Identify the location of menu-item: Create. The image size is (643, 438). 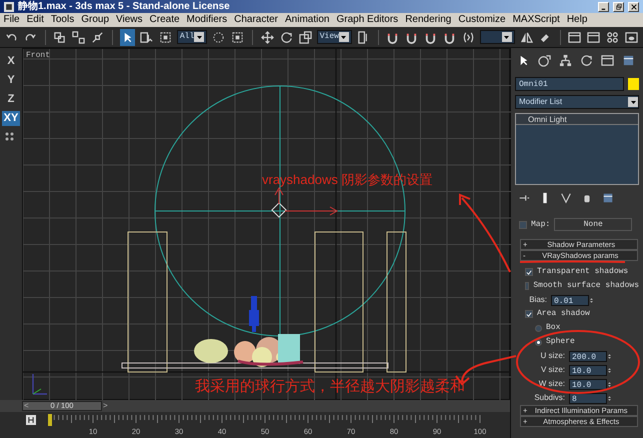
(165, 20).